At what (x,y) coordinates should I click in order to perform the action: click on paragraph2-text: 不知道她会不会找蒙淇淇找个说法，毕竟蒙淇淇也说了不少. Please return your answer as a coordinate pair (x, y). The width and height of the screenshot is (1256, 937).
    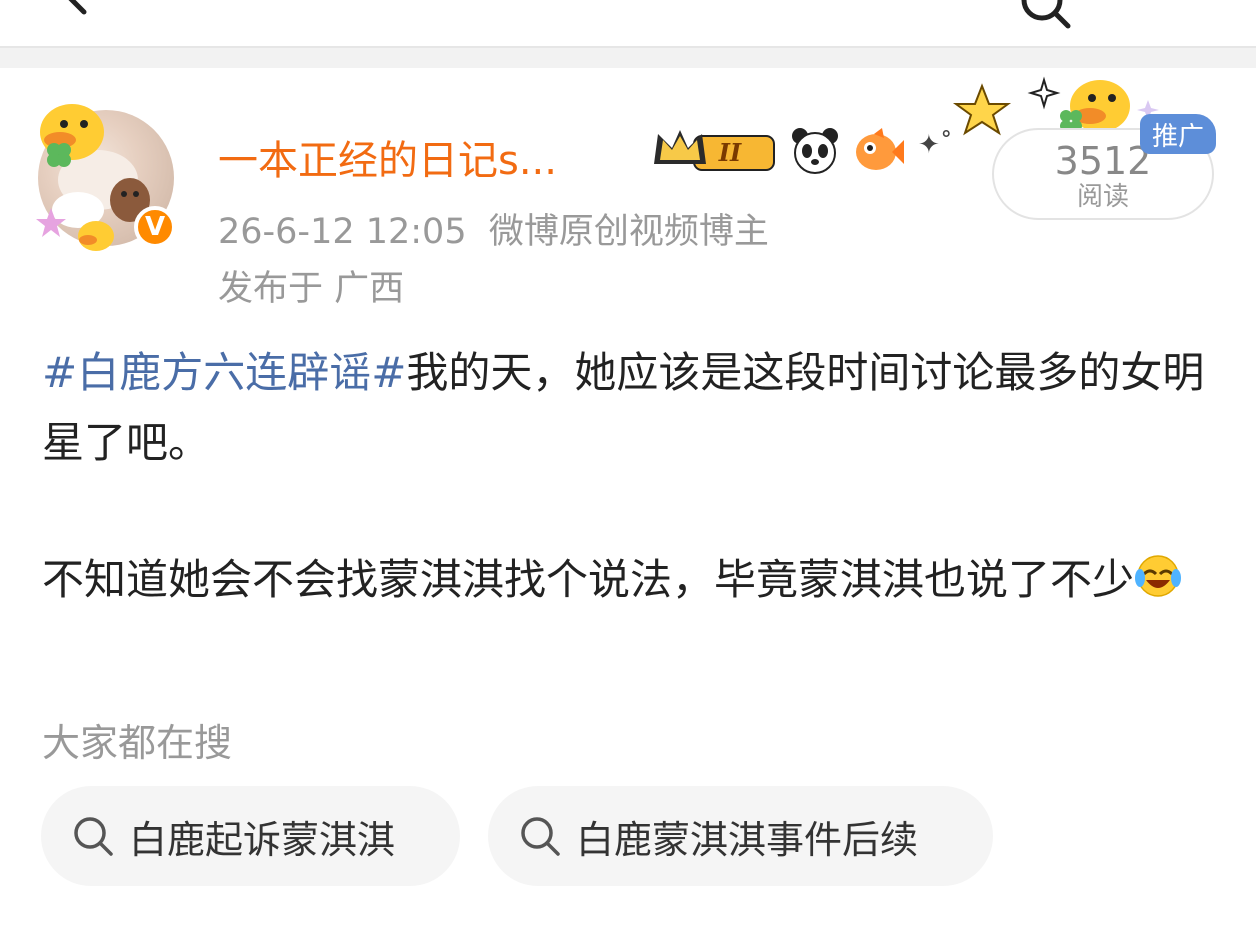
    Looking at the image, I should click on (588, 579).